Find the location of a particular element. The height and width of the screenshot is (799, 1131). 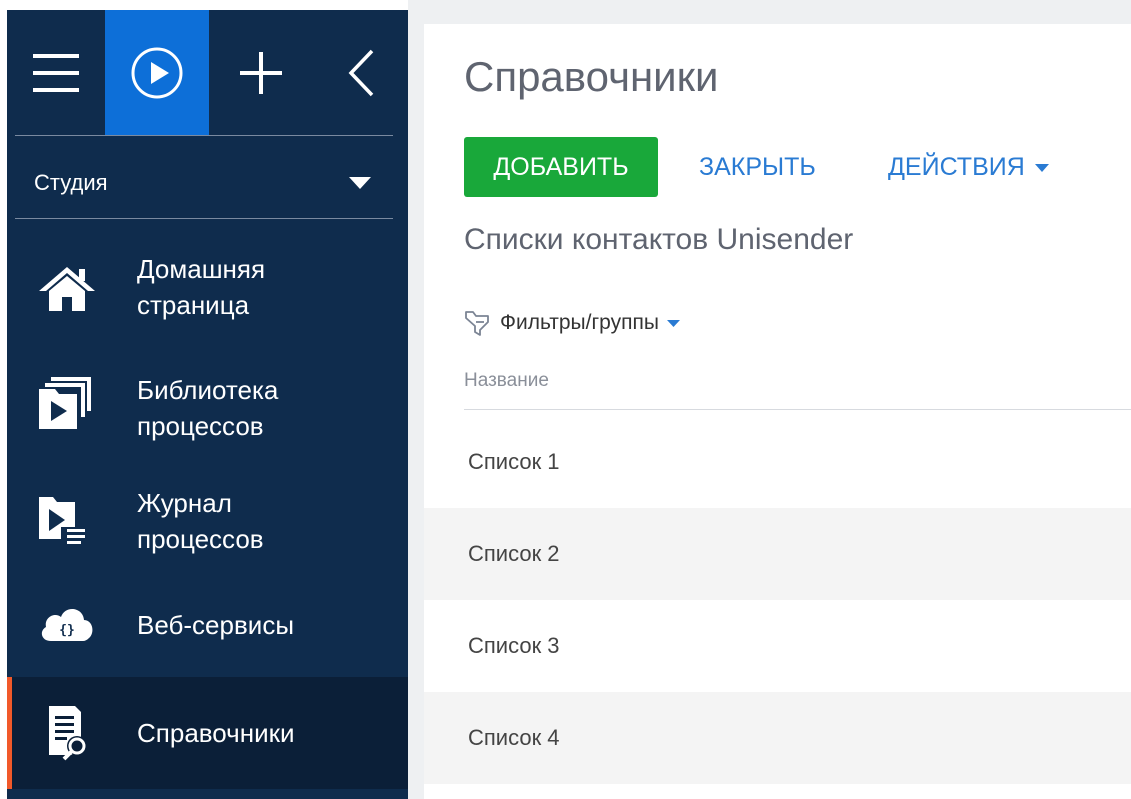

chevron-left-icon is located at coordinates (360, 72).